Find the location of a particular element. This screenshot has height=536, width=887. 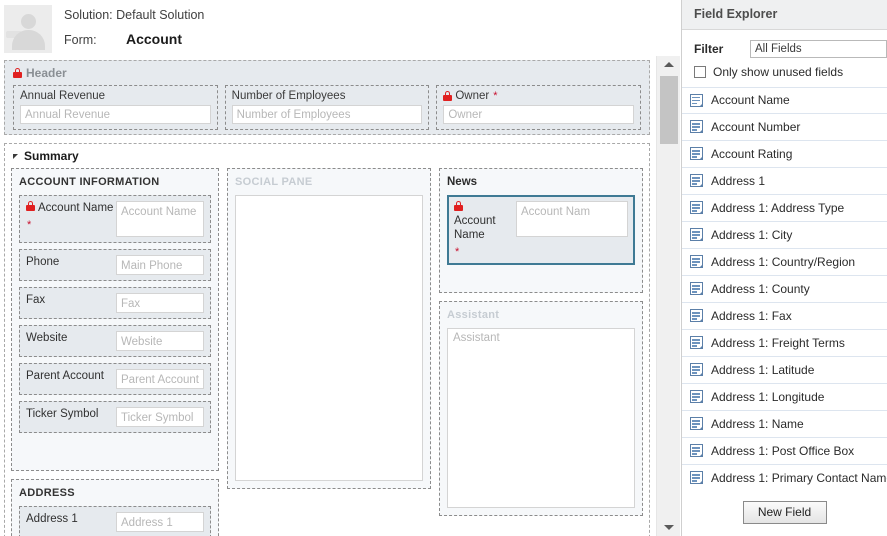

field-label: Number of Employees is located at coordinates (288, 96).